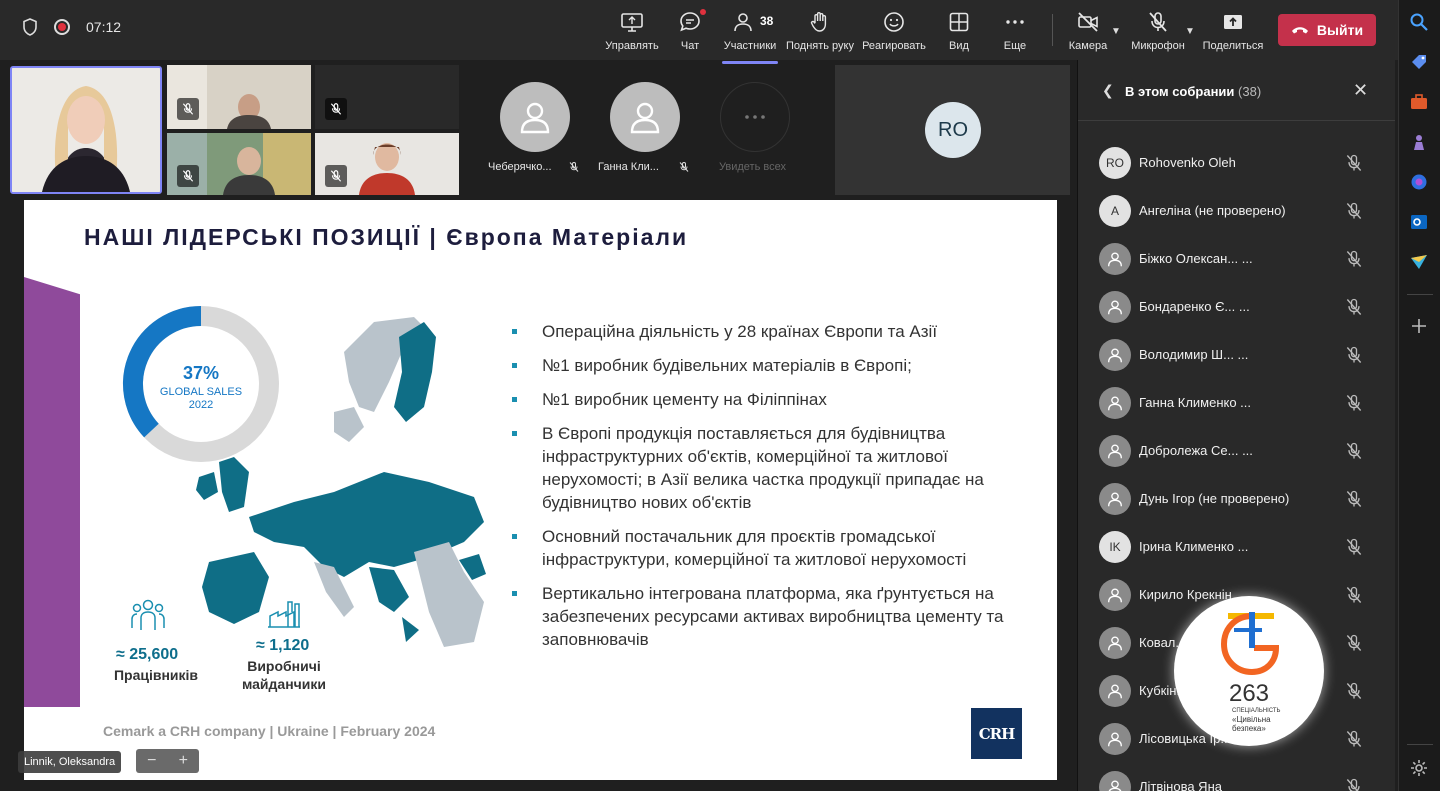  What do you see at coordinates (183, 761) in the screenshot?
I see `zoom-in-button: +` at bounding box center [183, 761].